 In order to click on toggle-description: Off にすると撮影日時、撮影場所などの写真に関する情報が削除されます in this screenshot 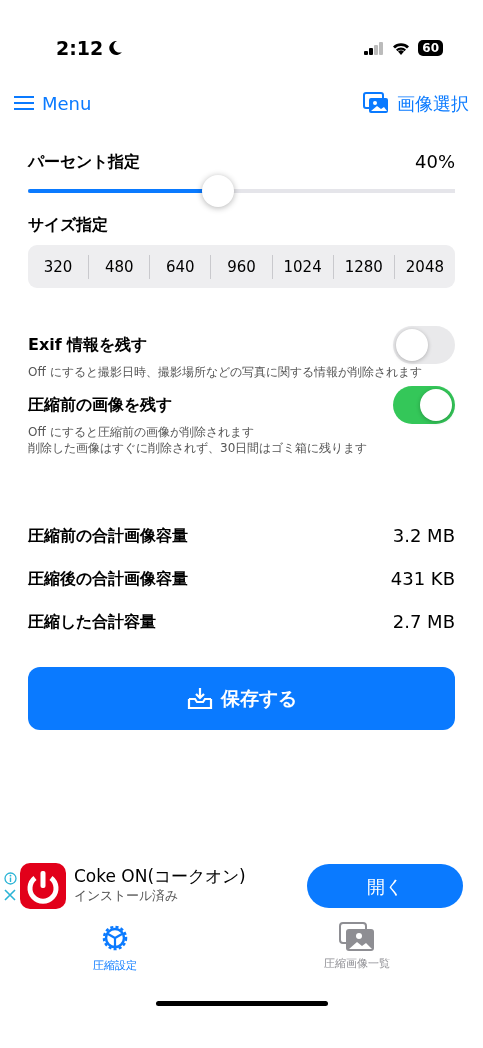, I will do `click(225, 372)`.